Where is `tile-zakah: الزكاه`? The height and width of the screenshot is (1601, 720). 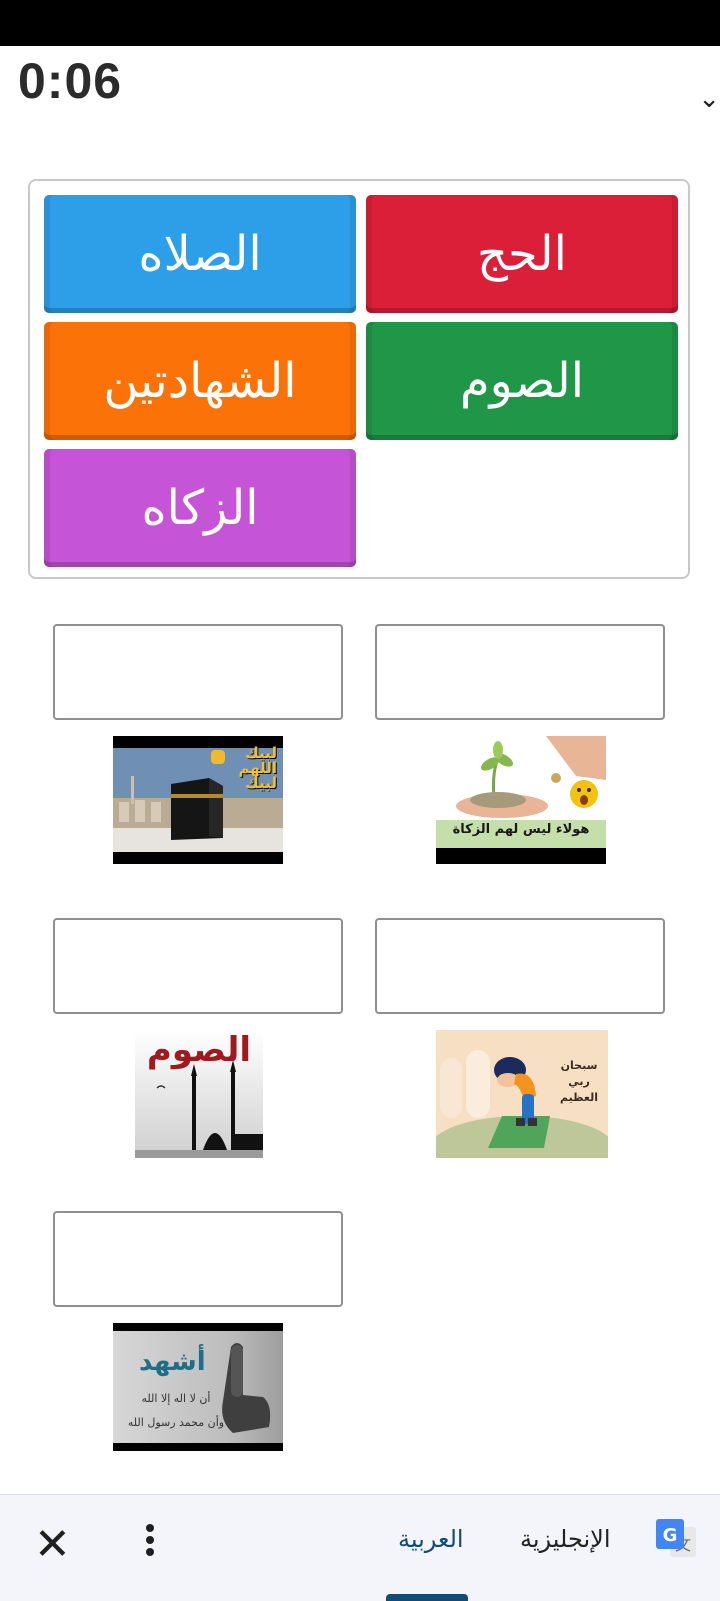 tile-zakah: الزكاه is located at coordinates (200, 508).